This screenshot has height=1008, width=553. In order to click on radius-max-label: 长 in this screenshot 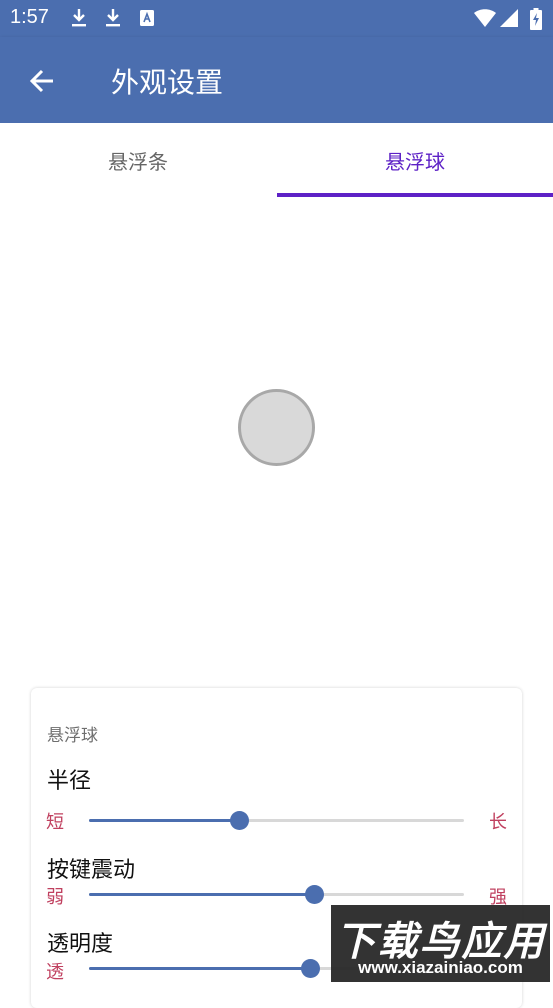, I will do `click(498, 822)`.